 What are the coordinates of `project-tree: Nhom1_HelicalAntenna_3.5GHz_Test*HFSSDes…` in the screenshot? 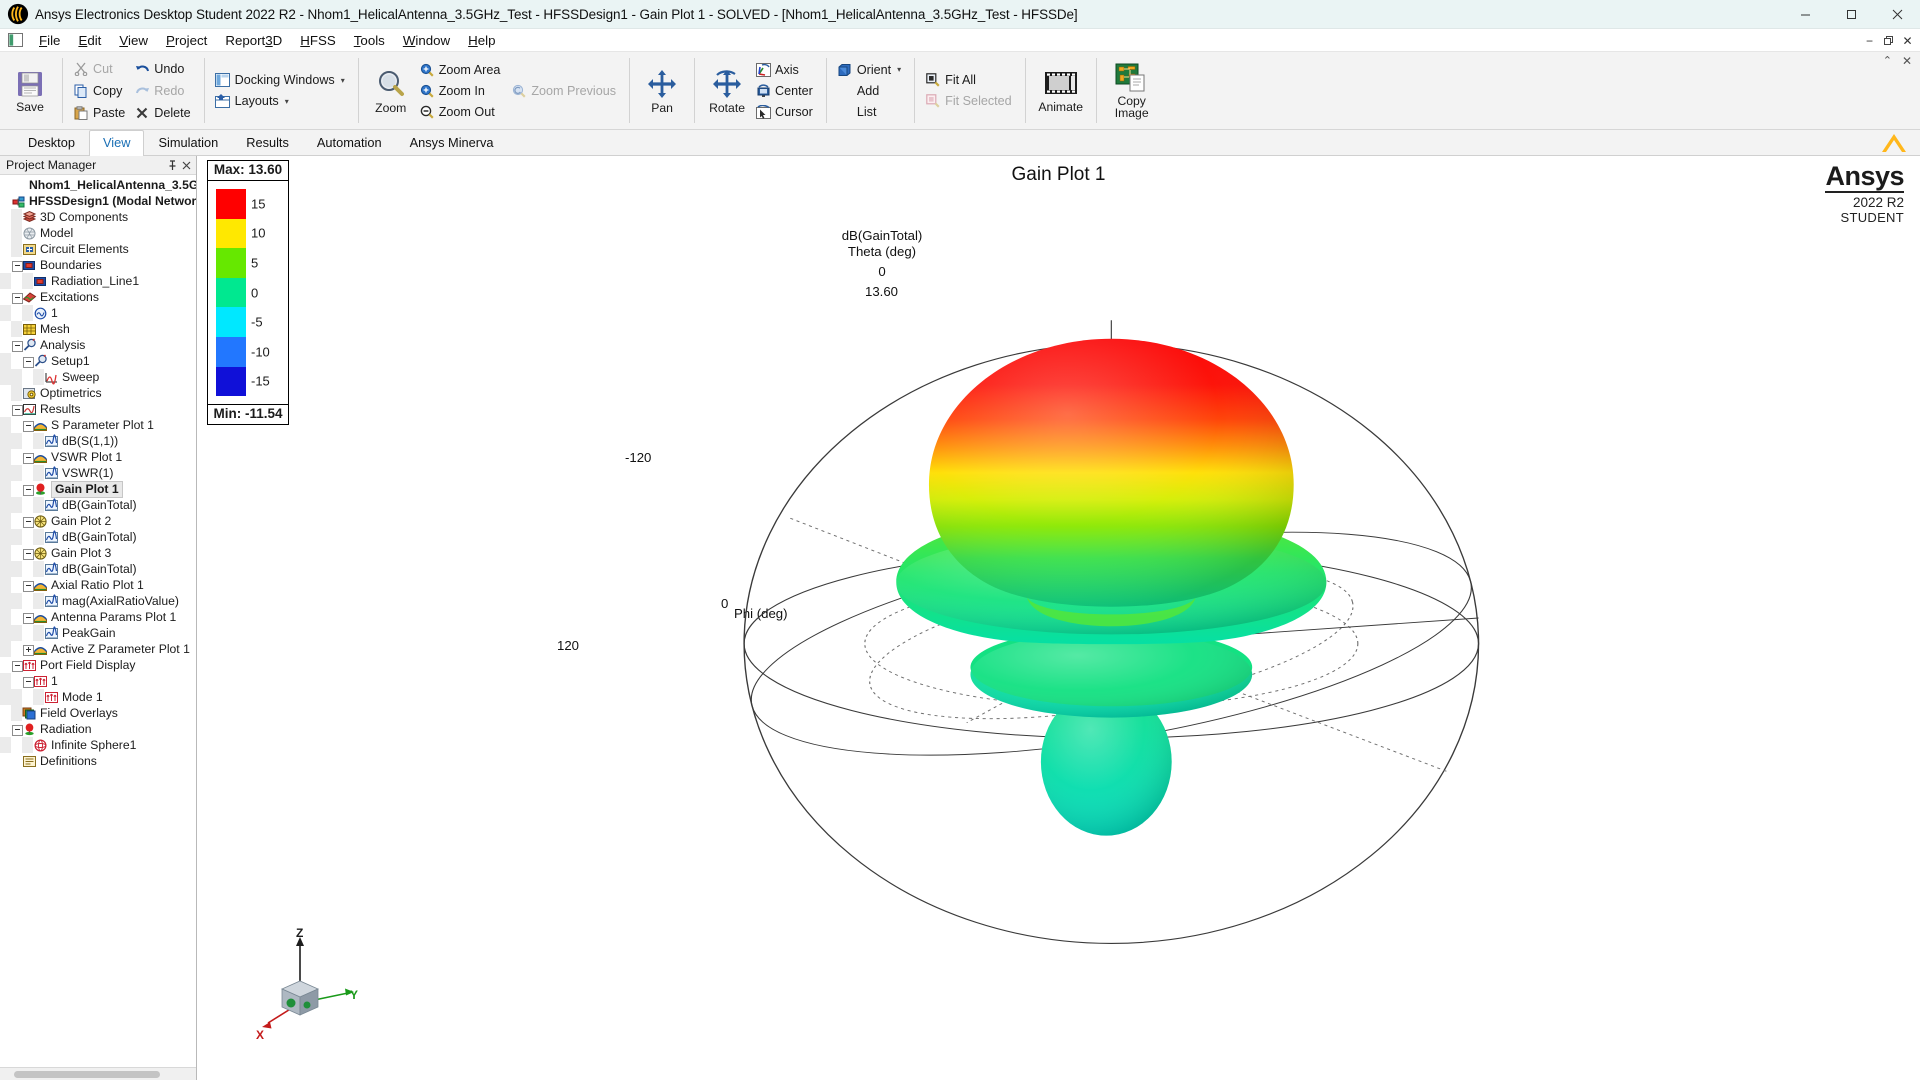 It's located at (98, 621).